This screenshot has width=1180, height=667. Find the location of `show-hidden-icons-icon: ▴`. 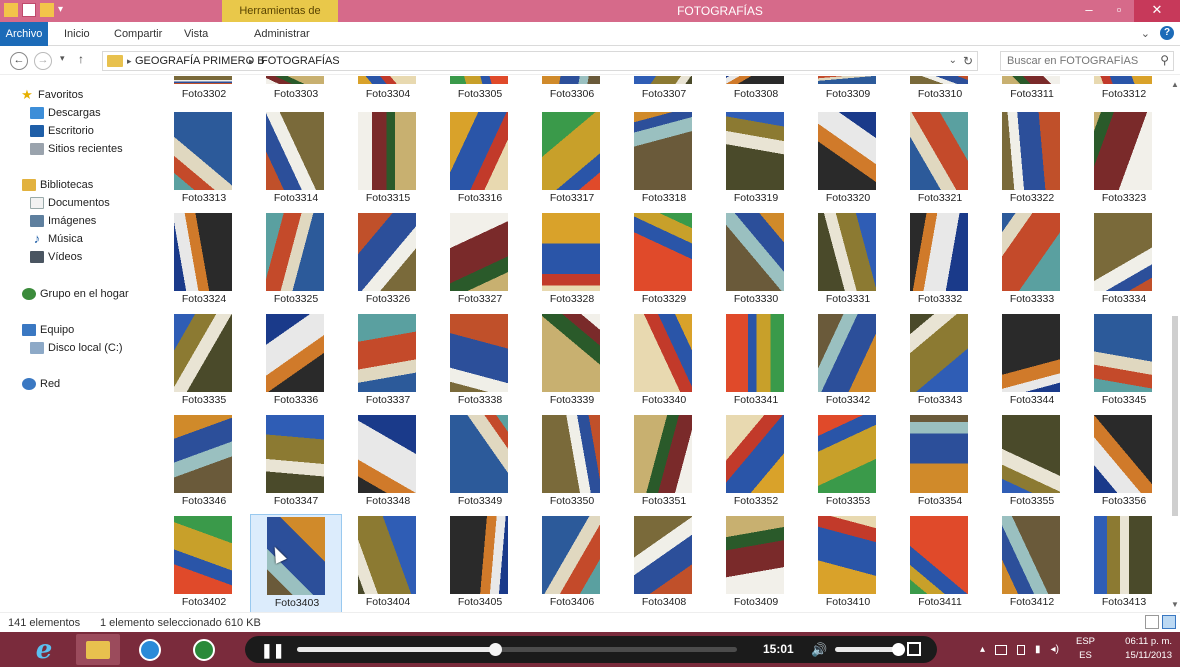

show-hidden-icons-icon: ▴ is located at coordinates (982, 649).